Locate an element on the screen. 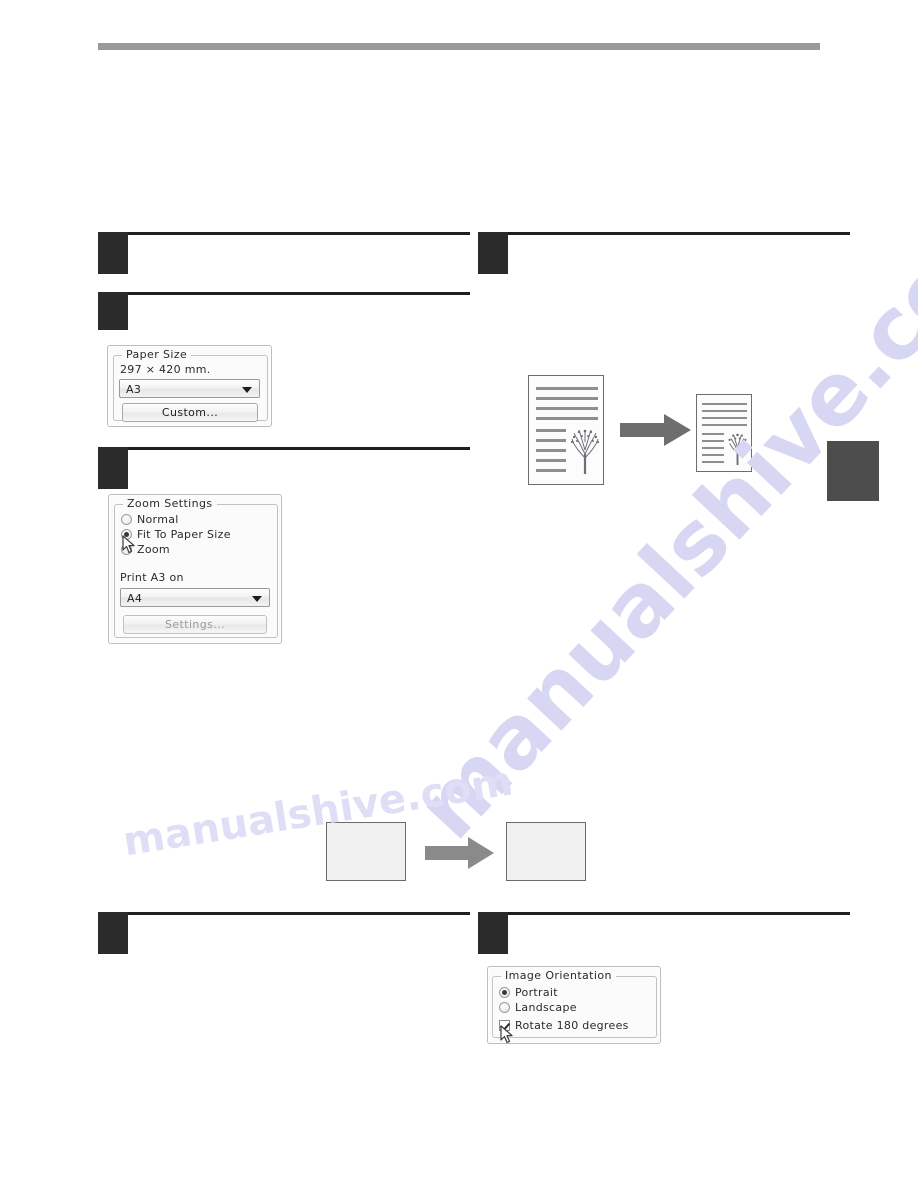 The width and height of the screenshot is (918, 1188). zoom-settings-group-label: Zoom Settings is located at coordinates (170, 503).